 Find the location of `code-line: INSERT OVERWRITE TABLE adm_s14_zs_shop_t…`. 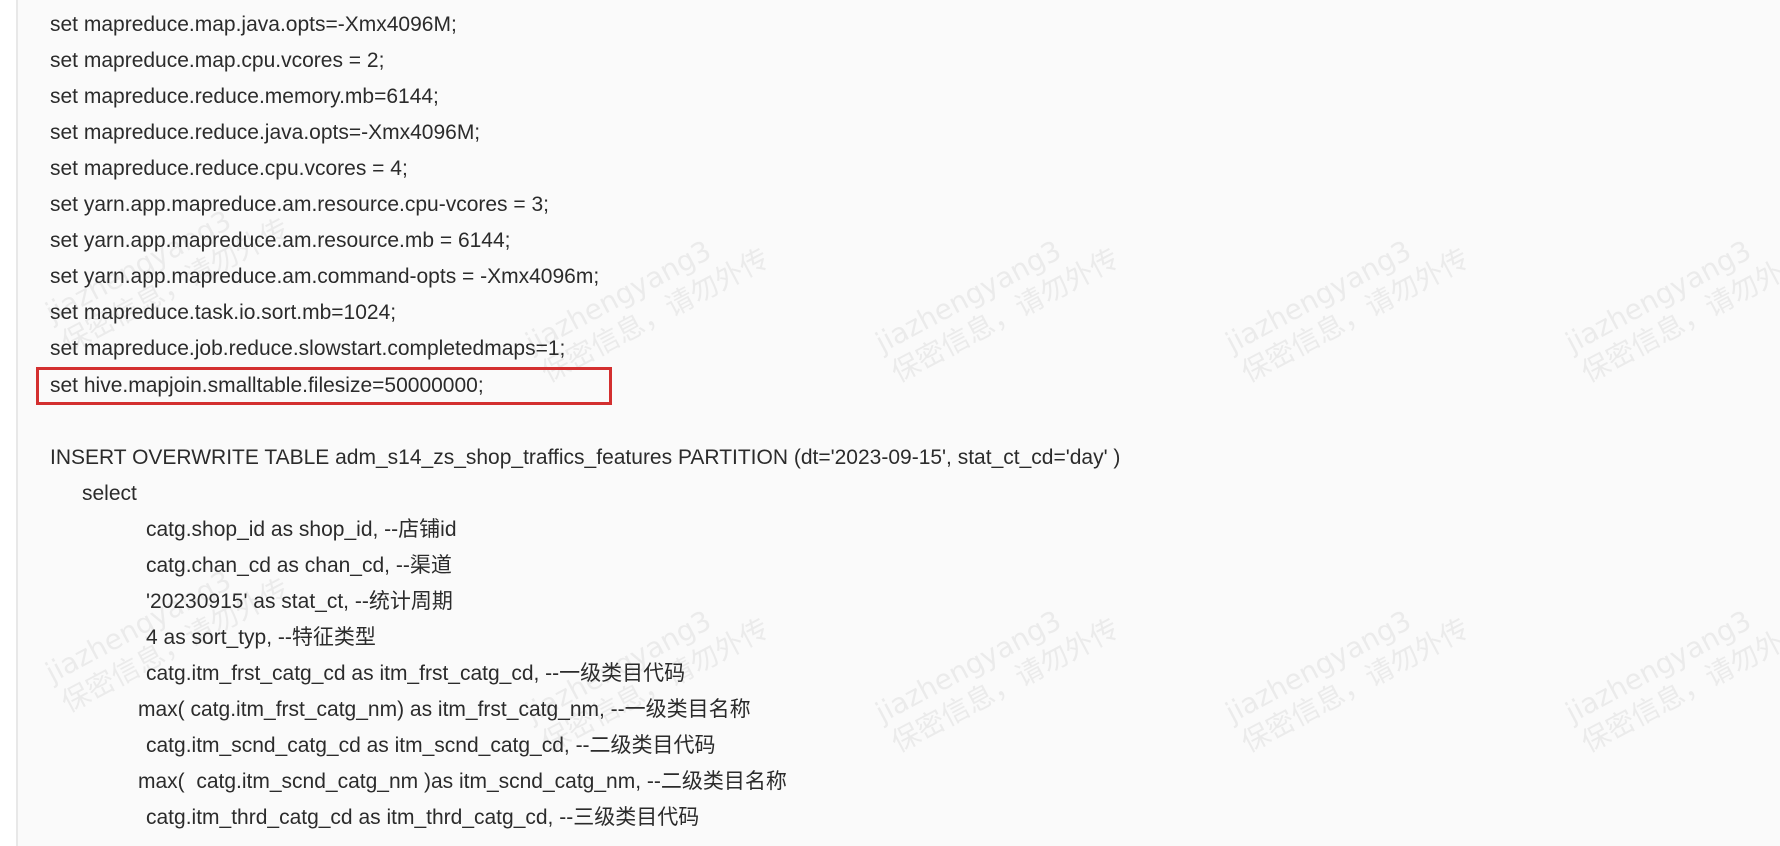

code-line: INSERT OVERWRITE TABLE adm_s14_zs_shop_t… is located at coordinates (585, 457).